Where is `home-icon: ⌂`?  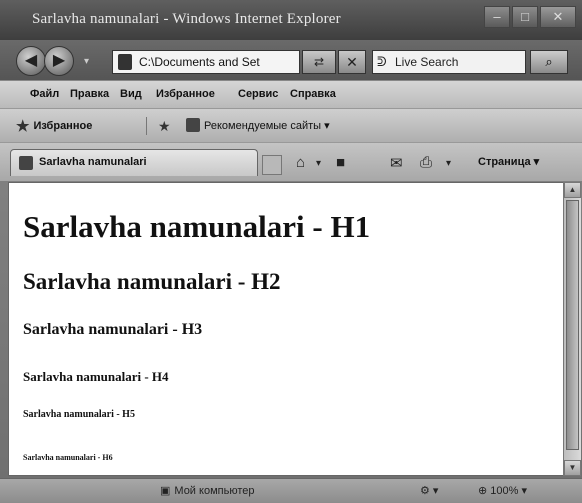
home-icon: ⌂ is located at coordinates (300, 162).